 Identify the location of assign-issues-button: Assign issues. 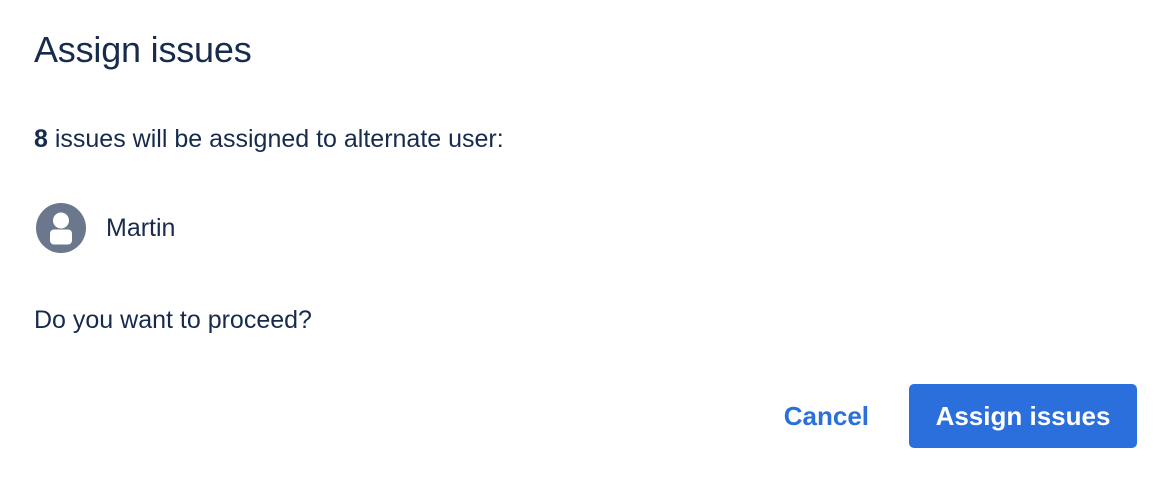
(1023, 416).